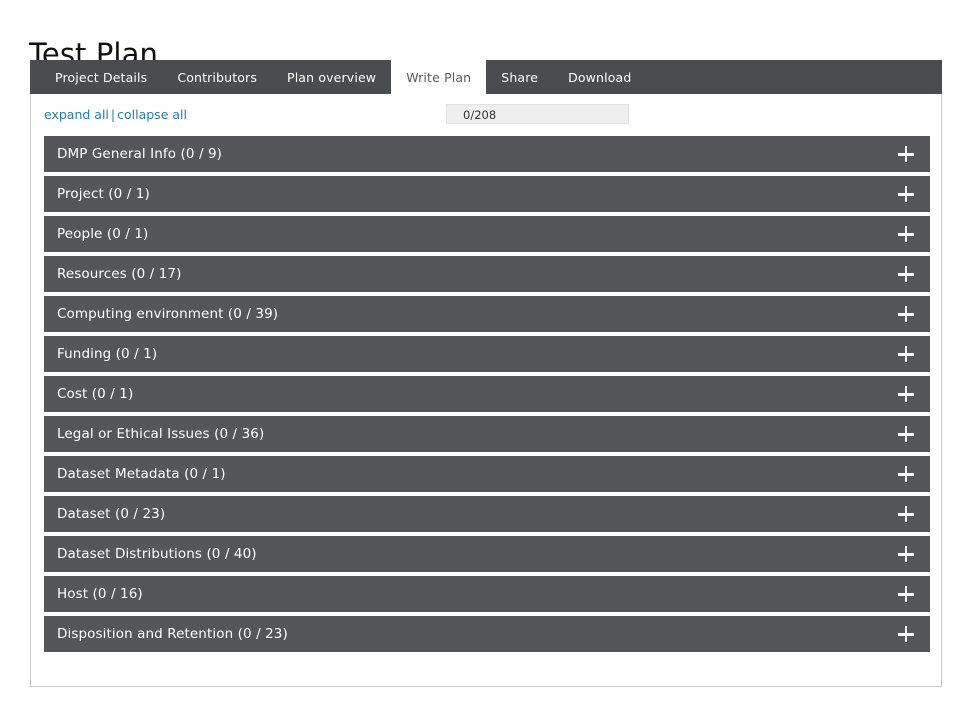 The width and height of the screenshot is (971, 710). Describe the element at coordinates (76, 114) in the screenshot. I see `expand-all-link: expand all` at that location.